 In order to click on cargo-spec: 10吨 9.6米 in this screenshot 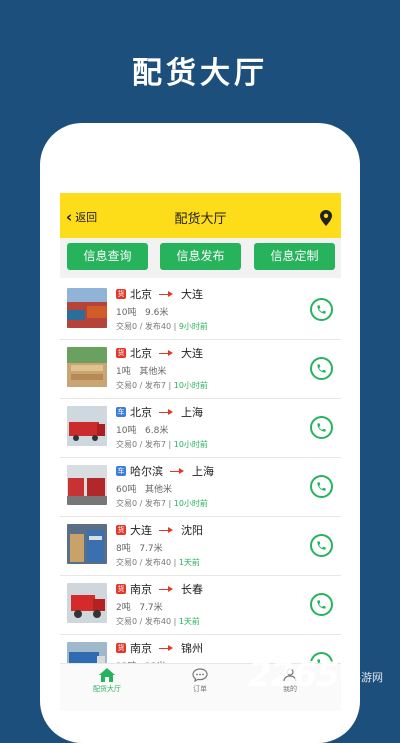, I will do `click(142, 311)`.